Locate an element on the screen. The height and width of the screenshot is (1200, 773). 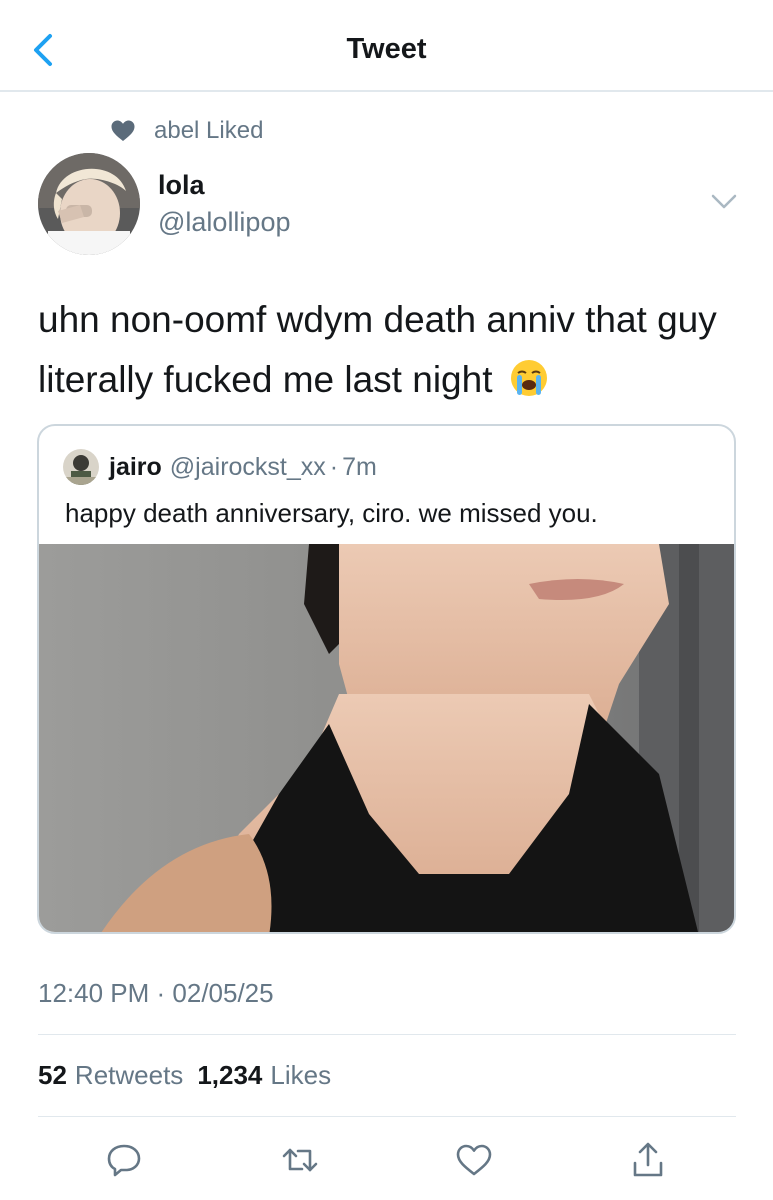
retweets-label: Retweets is located at coordinates (129, 1075).